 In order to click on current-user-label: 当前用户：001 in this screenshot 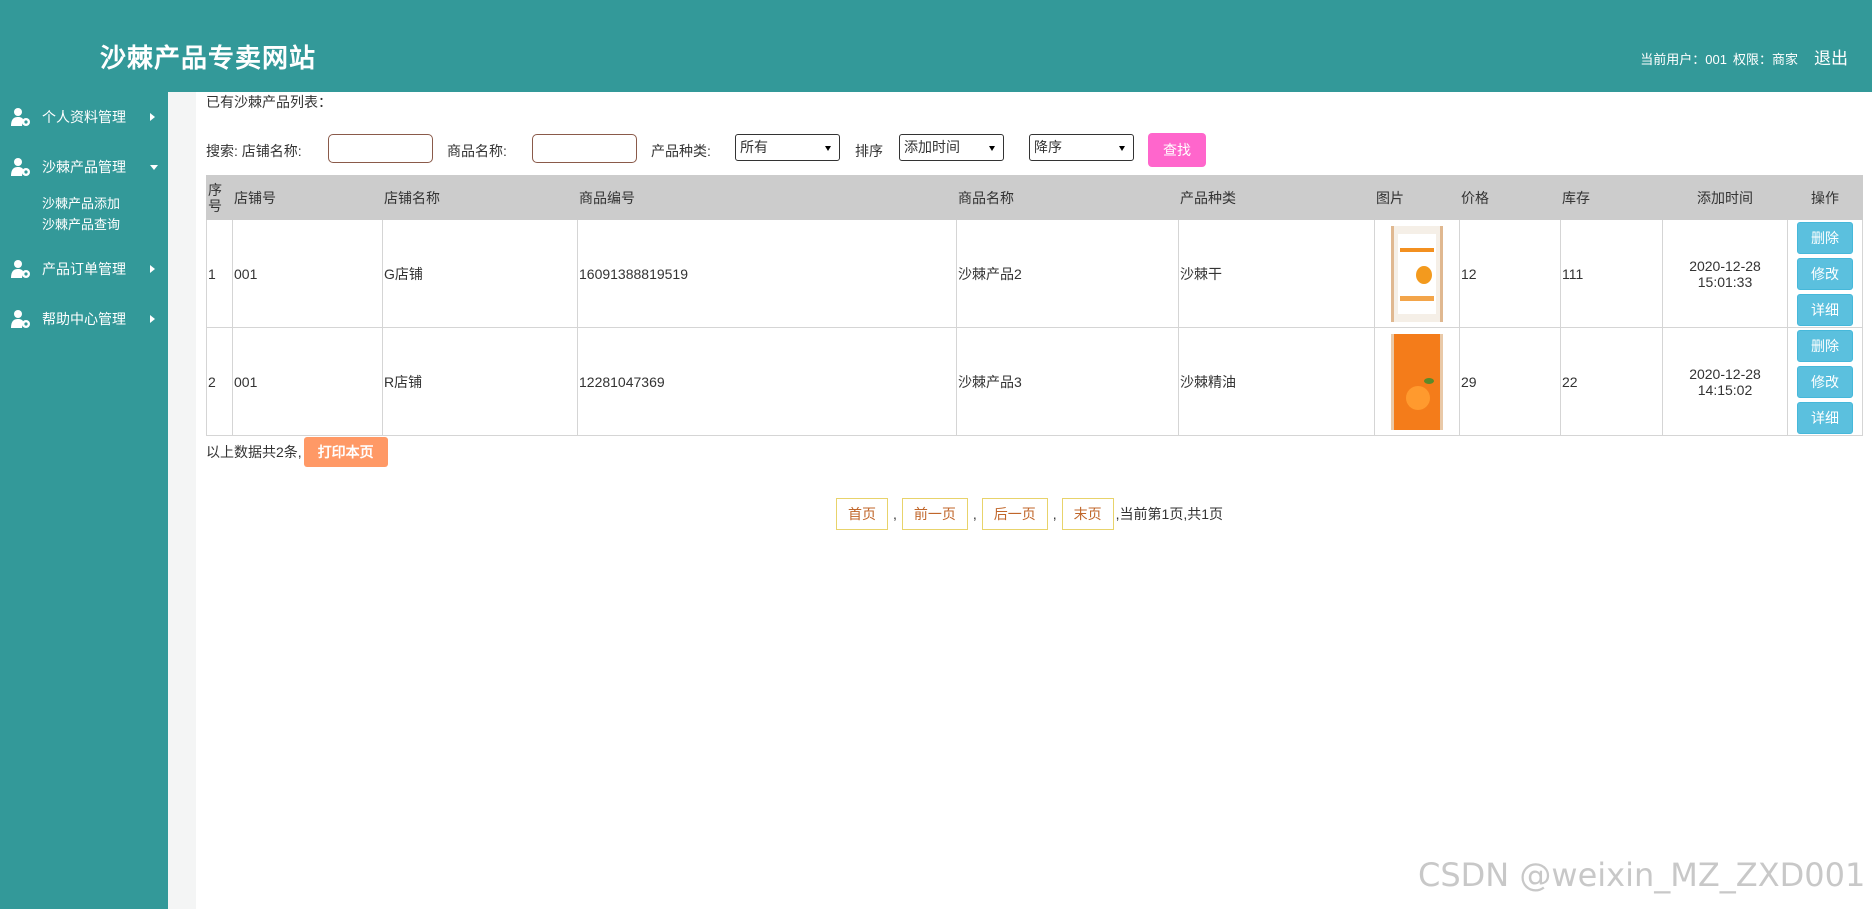, I will do `click(1683, 59)`.